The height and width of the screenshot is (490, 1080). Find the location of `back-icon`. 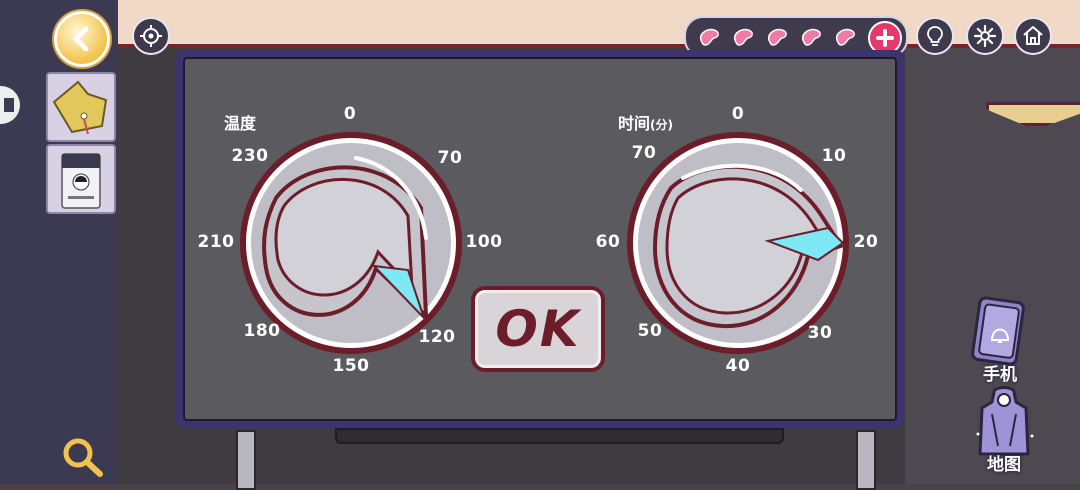

back-icon is located at coordinates (81, 39).